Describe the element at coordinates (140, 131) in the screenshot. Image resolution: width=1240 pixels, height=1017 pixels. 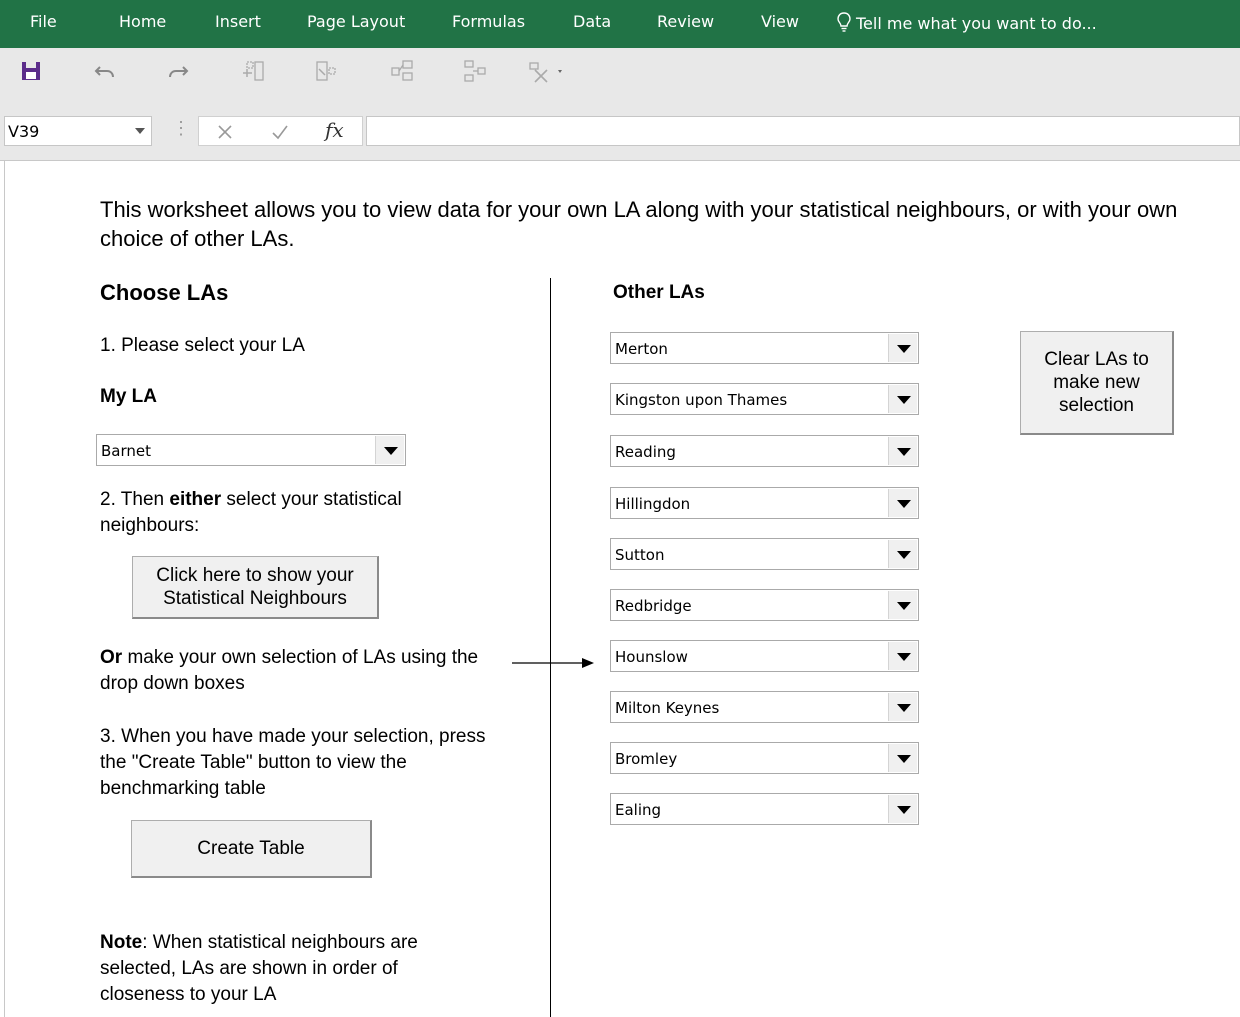
I see `chevron-down-icon` at that location.